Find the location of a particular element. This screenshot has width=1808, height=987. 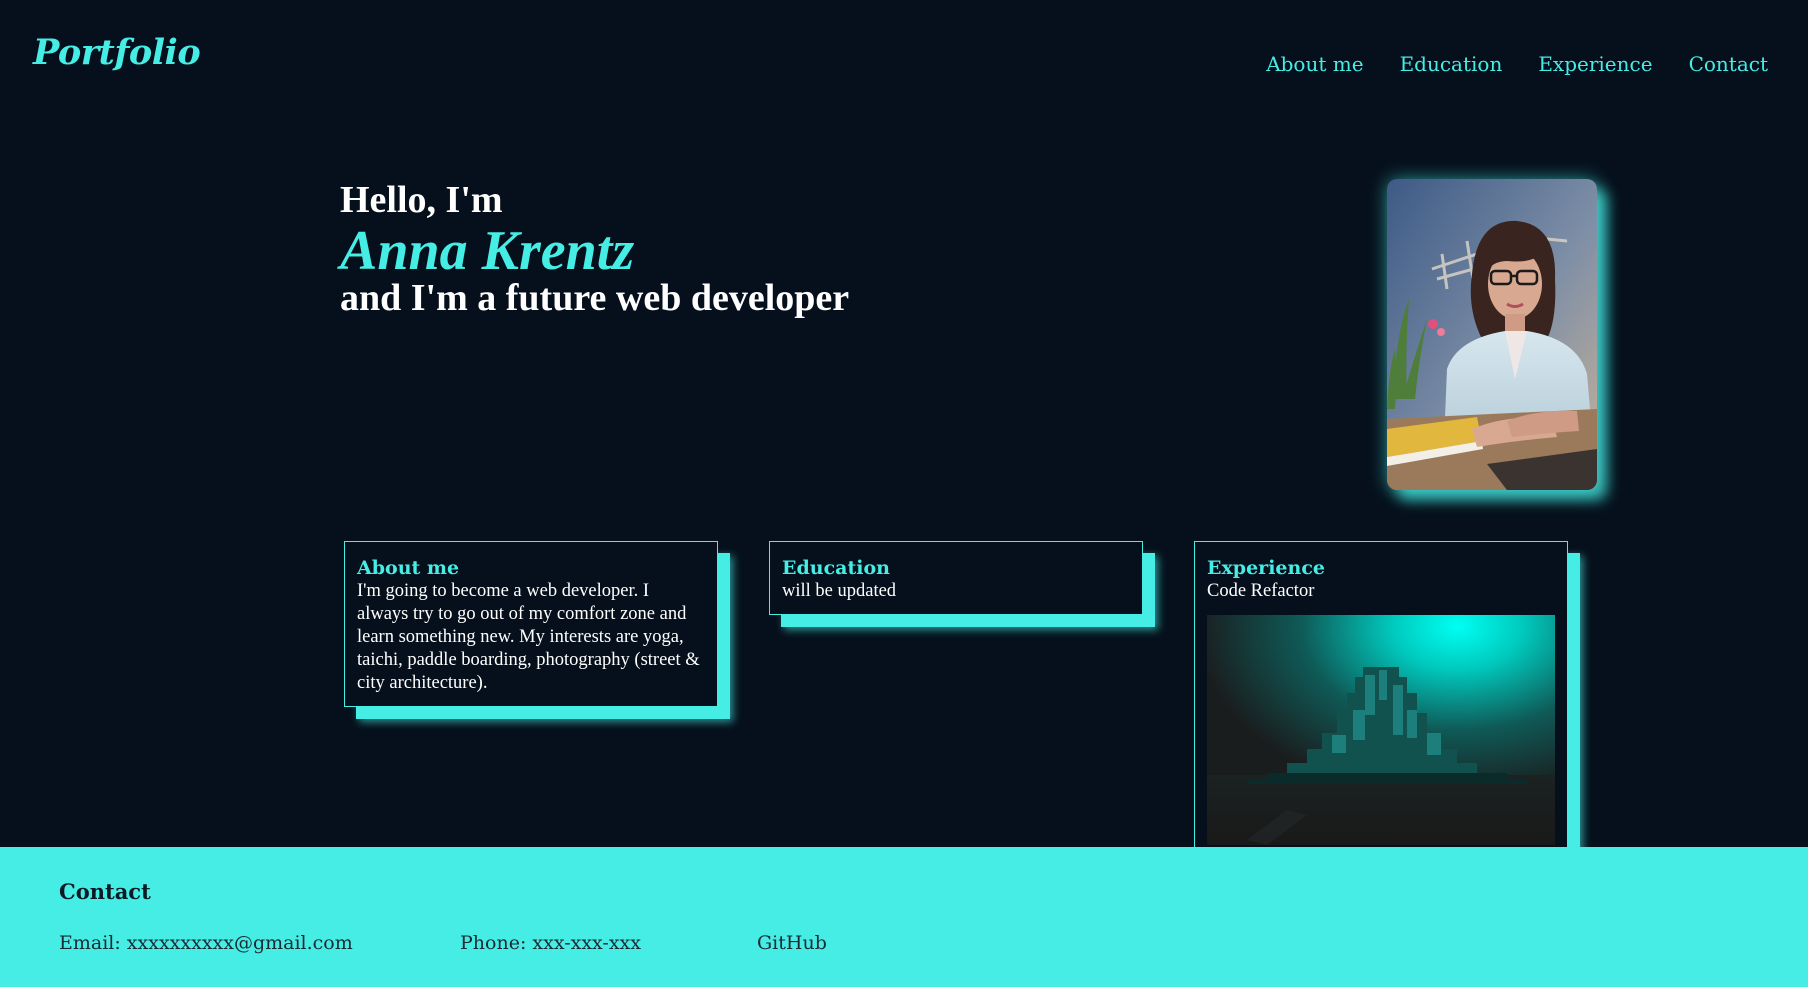

experience-card-text: Code Refactor is located at coordinates (1381, 591).